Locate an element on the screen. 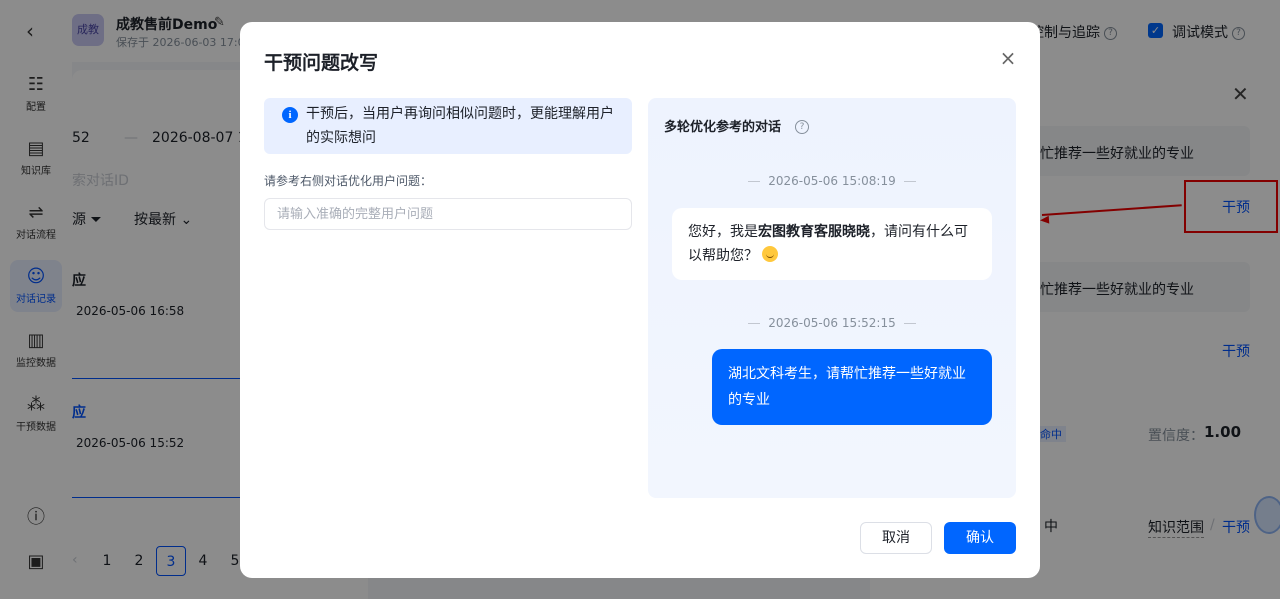 Image resolution: width=1280 pixels, height=599 pixels. info-text: 干预后，当用户再询问相似问题时，更能理解用户的实际想问 is located at coordinates (460, 126).